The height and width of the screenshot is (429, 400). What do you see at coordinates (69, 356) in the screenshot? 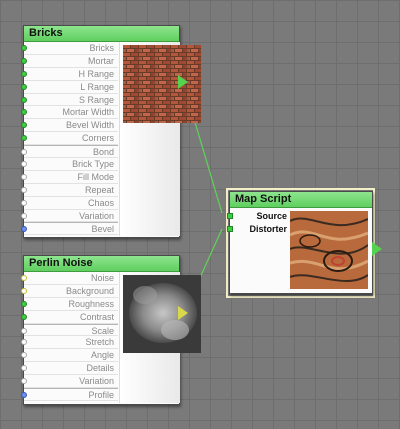
I see `port-angle: Angle` at bounding box center [69, 356].